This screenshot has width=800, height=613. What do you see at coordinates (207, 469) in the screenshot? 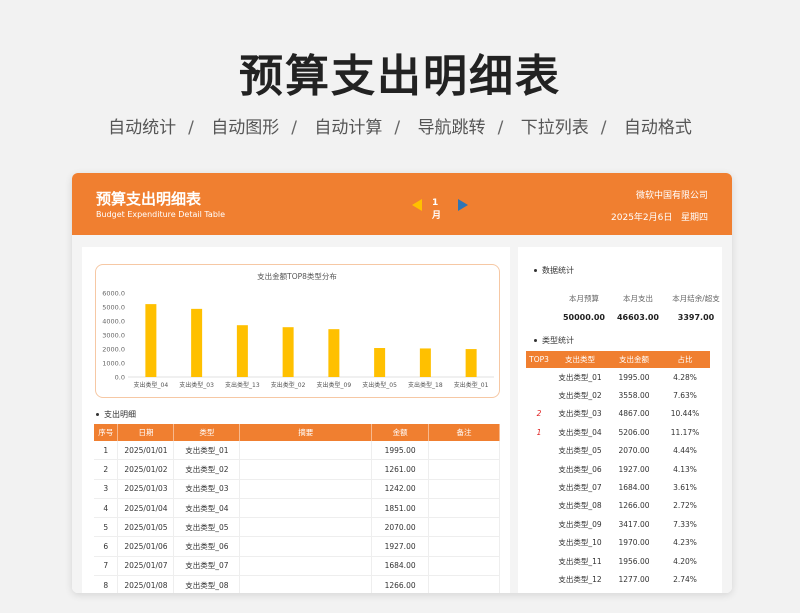
I see `detail-cell: 支出类型_02` at bounding box center [207, 469].